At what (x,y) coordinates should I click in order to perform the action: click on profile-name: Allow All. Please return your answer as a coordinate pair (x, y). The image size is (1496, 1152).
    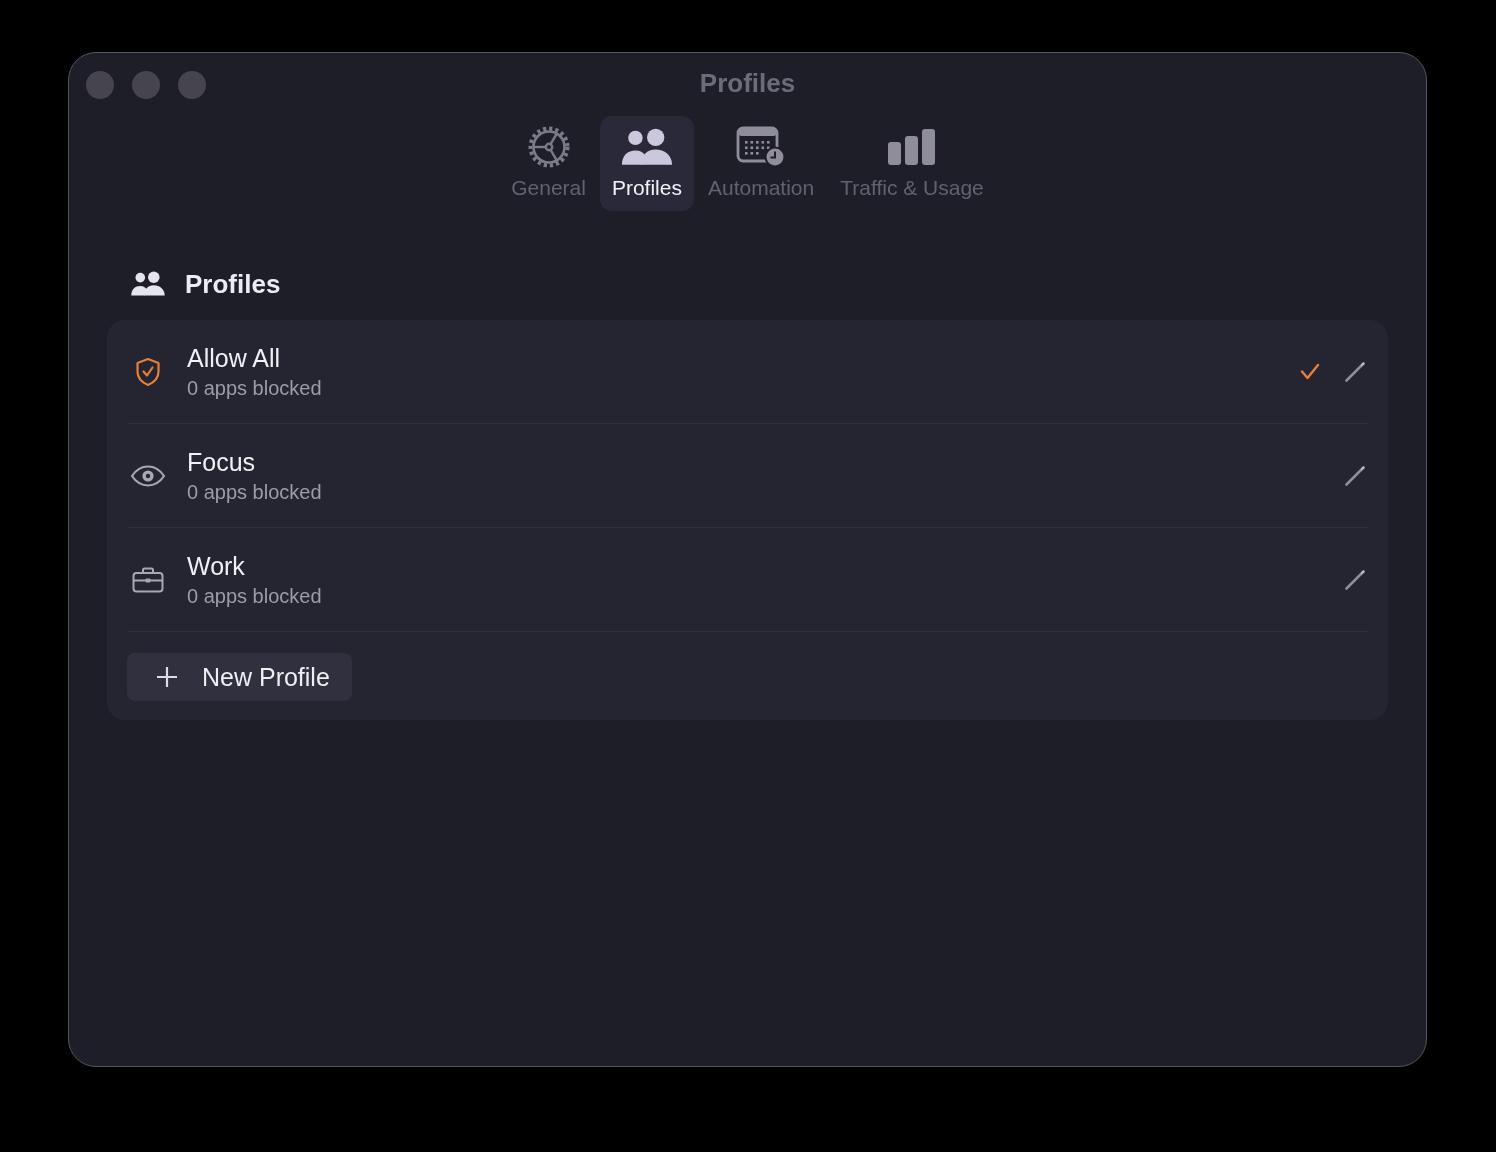
    Looking at the image, I should click on (234, 357).